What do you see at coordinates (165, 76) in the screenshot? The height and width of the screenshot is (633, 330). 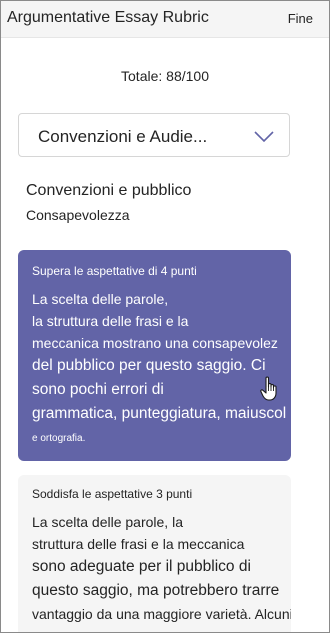 I see `total-score: Totale: 88/100` at bounding box center [165, 76].